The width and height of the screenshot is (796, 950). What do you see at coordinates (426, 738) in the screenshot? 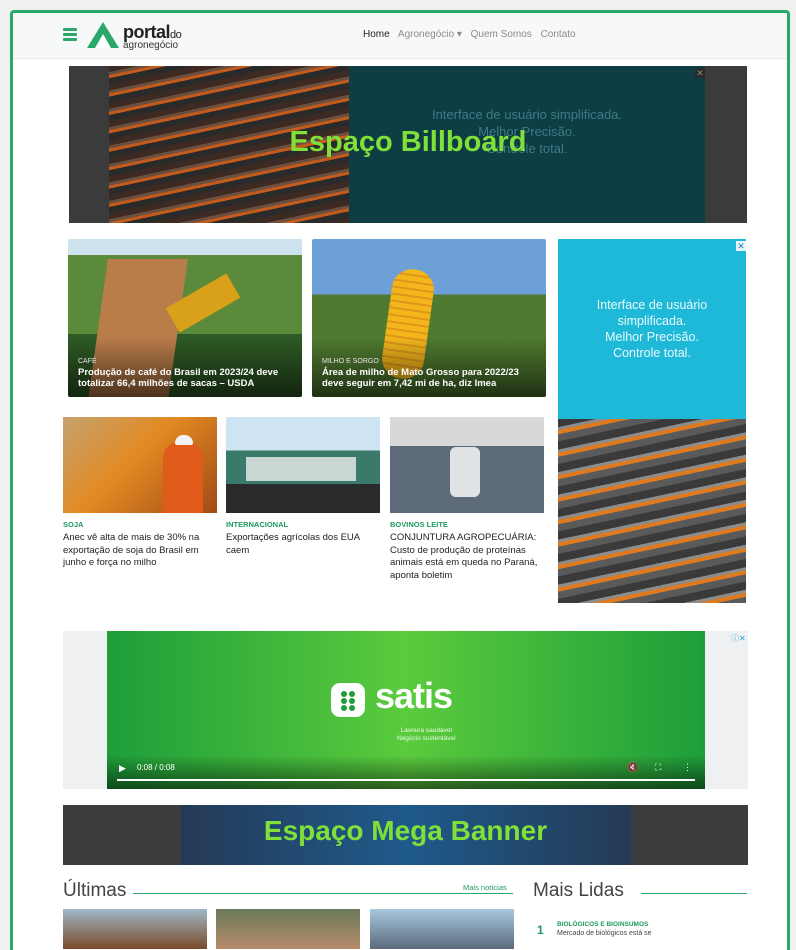
I see `satis-tagline-line: Negócio sustentável` at bounding box center [426, 738].